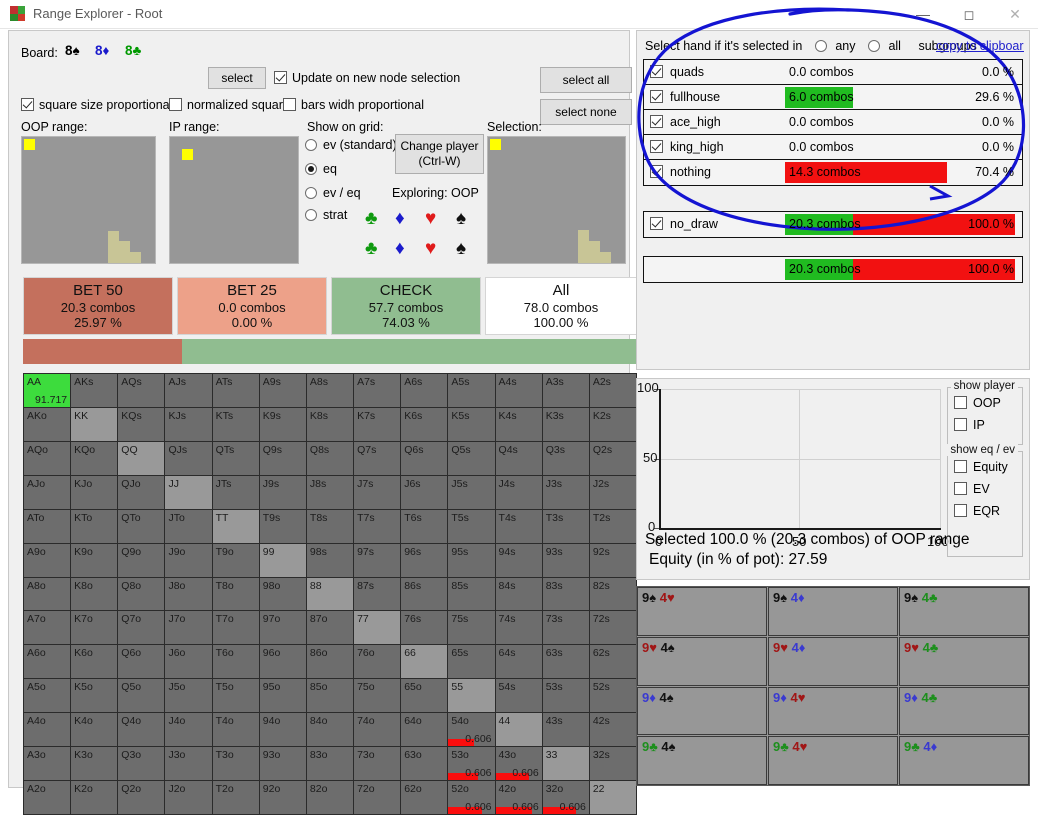  What do you see at coordinates (282, 492) in the screenshot?
I see `hand-cell-J9s: J9s` at bounding box center [282, 492].